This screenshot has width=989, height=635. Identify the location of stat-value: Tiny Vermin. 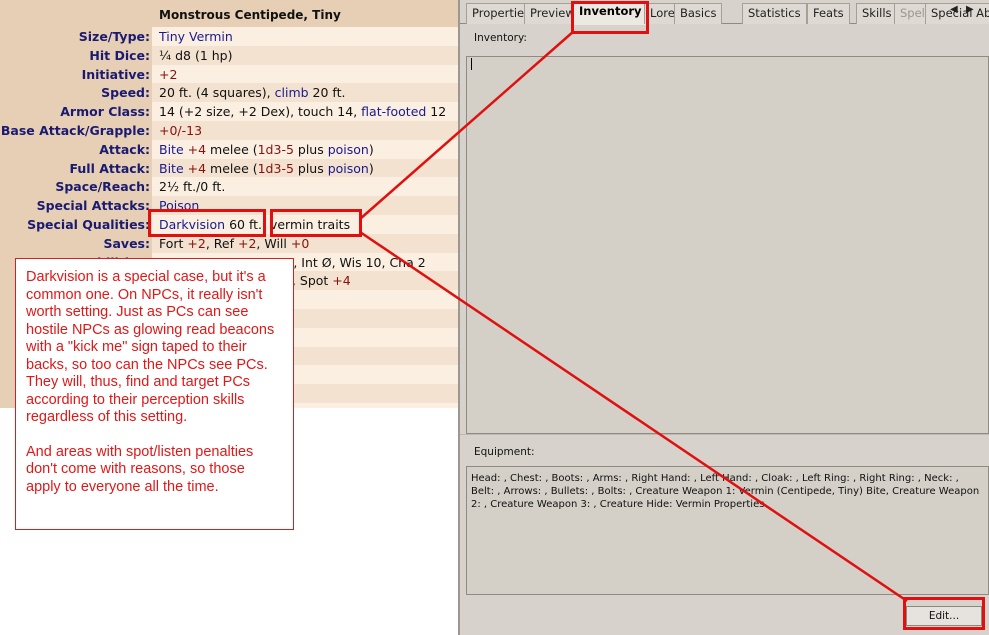
(196, 36).